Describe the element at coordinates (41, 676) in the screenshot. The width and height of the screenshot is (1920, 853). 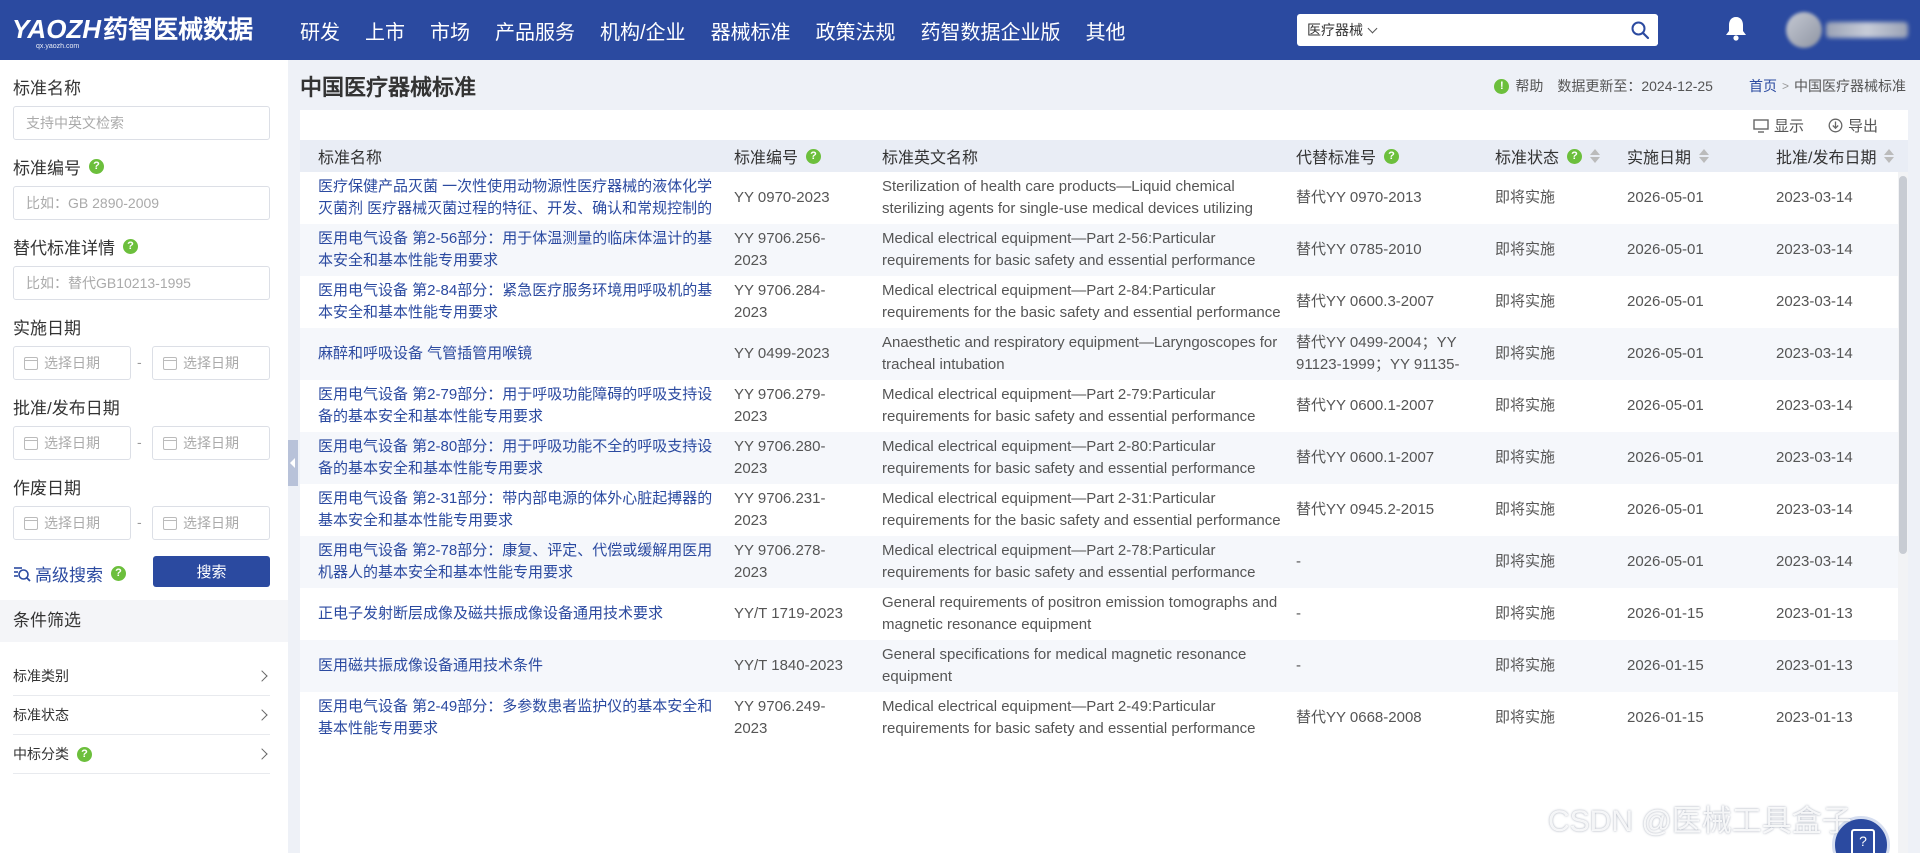
I see `filter-label: 标准类别` at that location.